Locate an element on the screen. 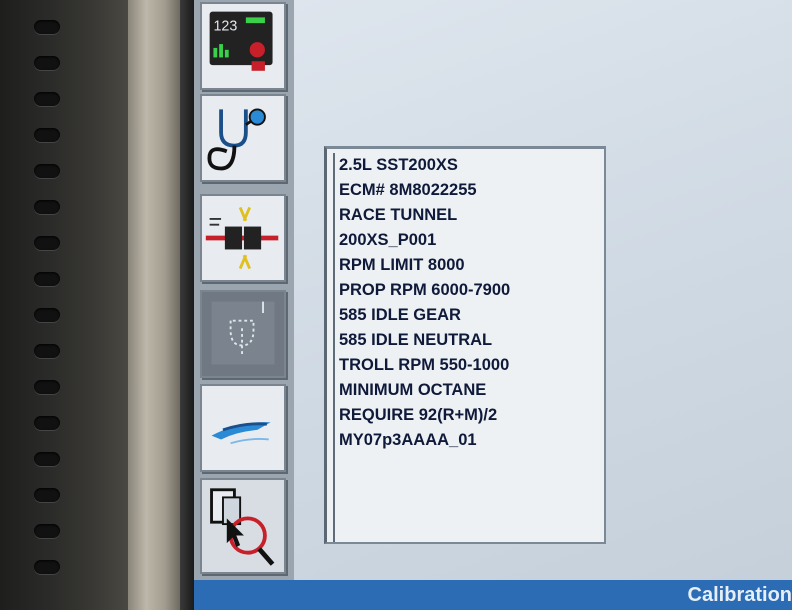  data-display-icon: 123 is located at coordinates (241, 41).